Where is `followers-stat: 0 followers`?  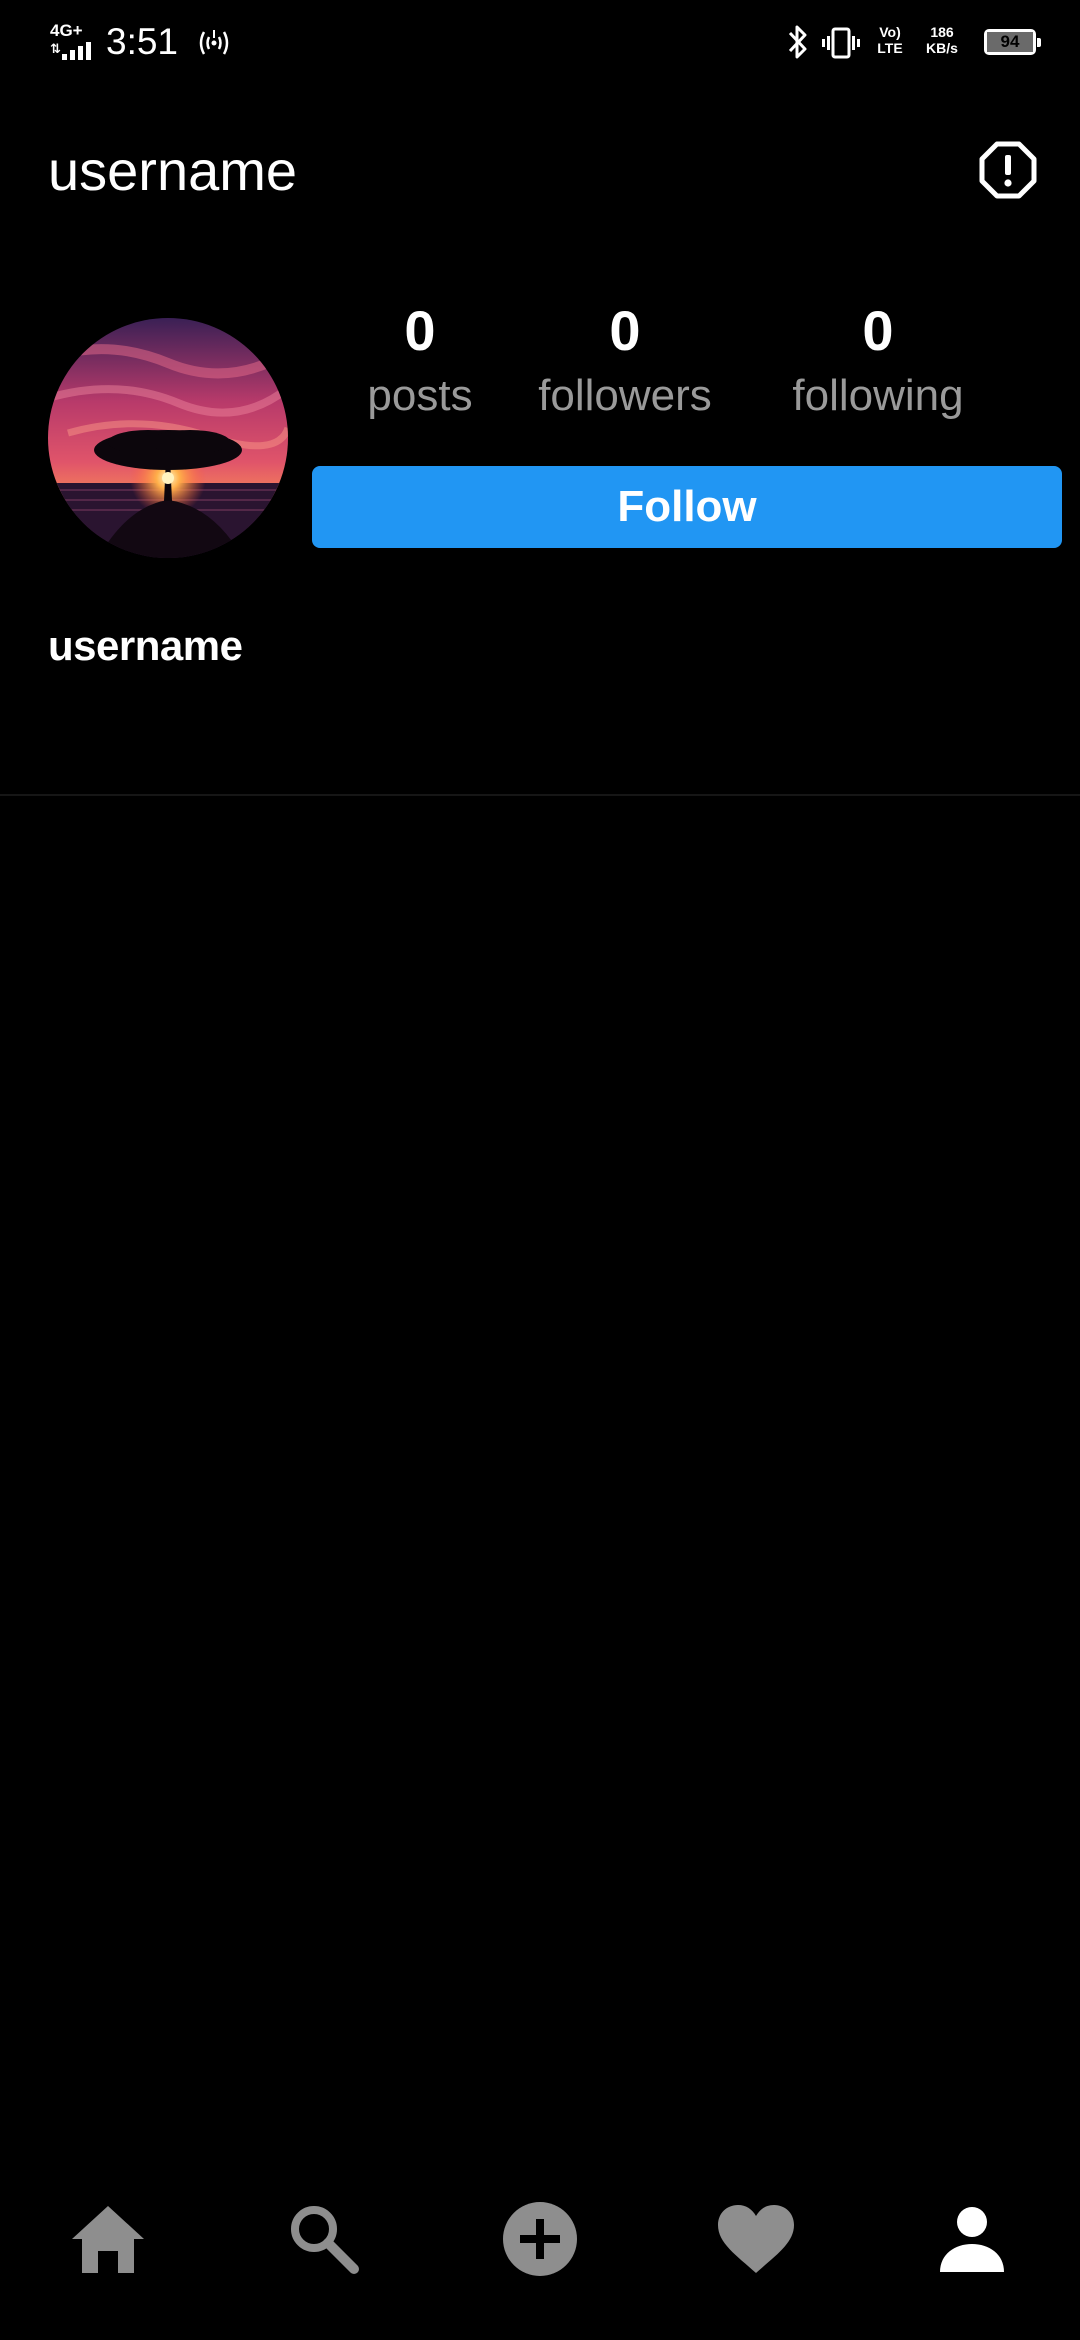 followers-stat: 0 followers is located at coordinates (625, 361).